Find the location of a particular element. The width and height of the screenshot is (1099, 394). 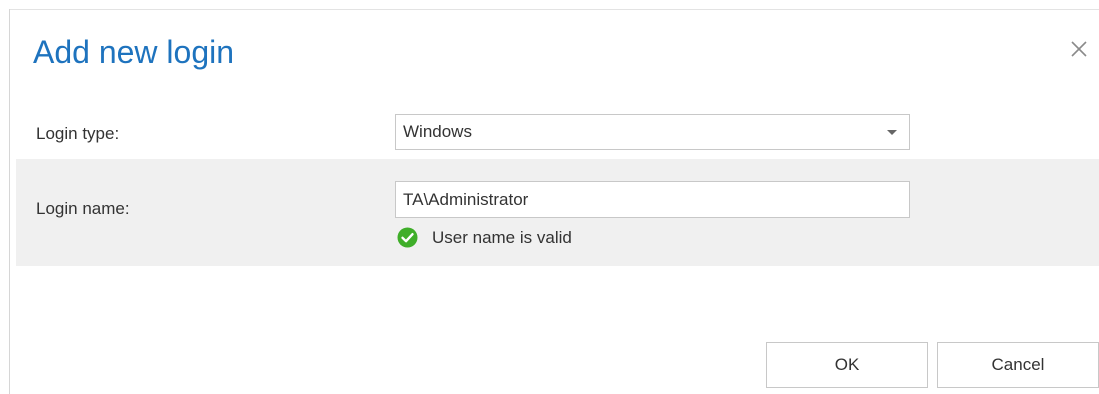

close-icon is located at coordinates (1079, 49).